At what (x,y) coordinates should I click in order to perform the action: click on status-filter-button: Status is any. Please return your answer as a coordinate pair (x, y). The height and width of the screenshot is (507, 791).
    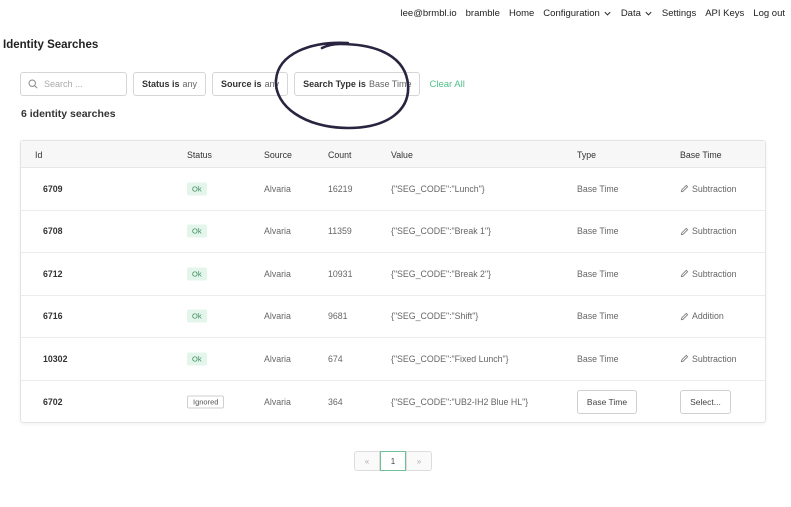
    Looking at the image, I should click on (170, 84).